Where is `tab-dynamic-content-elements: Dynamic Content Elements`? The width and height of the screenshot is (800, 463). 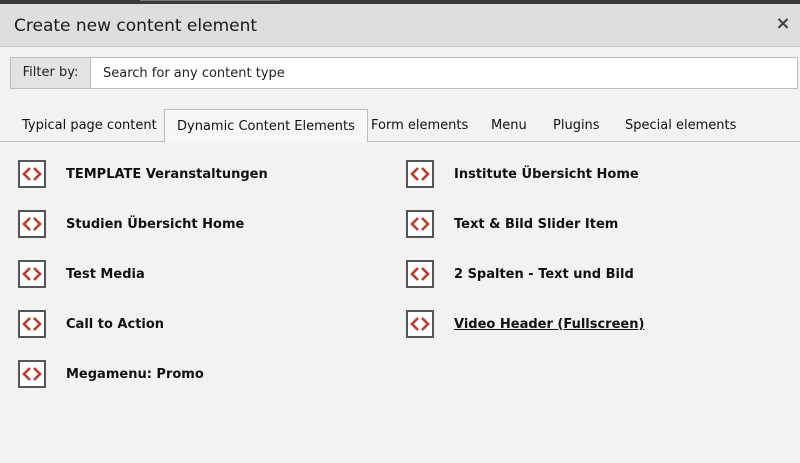 tab-dynamic-content-elements: Dynamic Content Elements is located at coordinates (266, 126).